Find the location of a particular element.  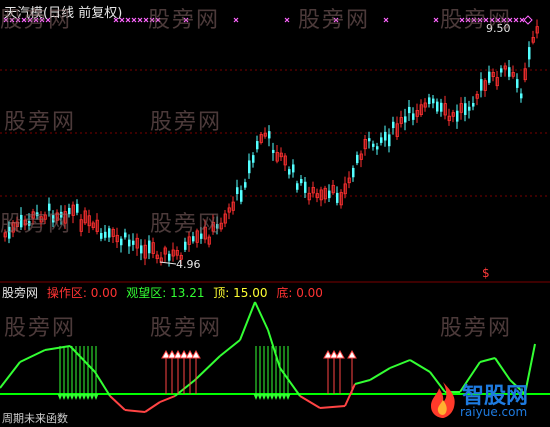

top-value: 顶: 15.00 is located at coordinates (240, 293).